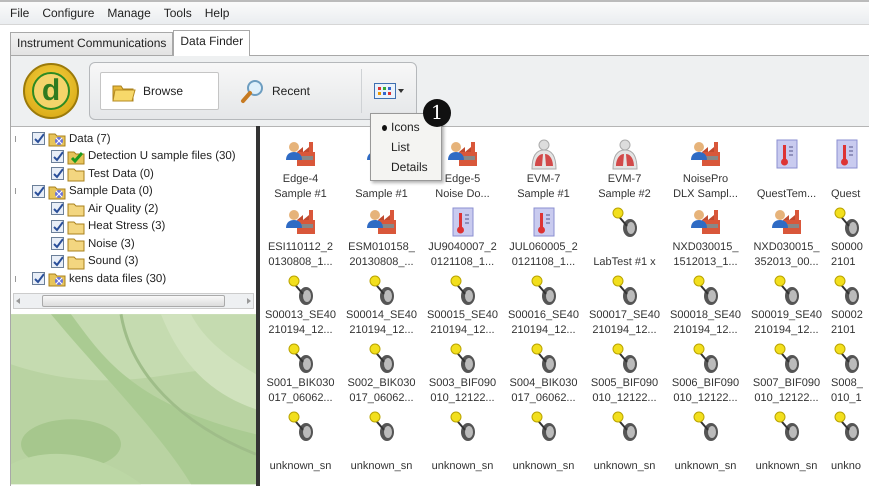 The width and height of the screenshot is (869, 486). Describe the element at coordinates (543, 187) in the screenshot. I see `file-name: EVM-7 Sample #1` at that location.